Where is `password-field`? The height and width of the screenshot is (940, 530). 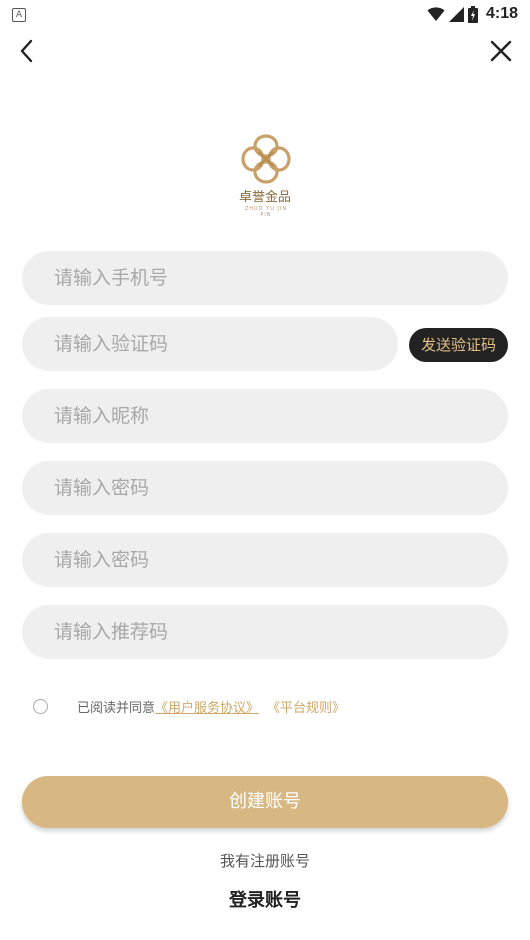
password-field is located at coordinates (265, 488).